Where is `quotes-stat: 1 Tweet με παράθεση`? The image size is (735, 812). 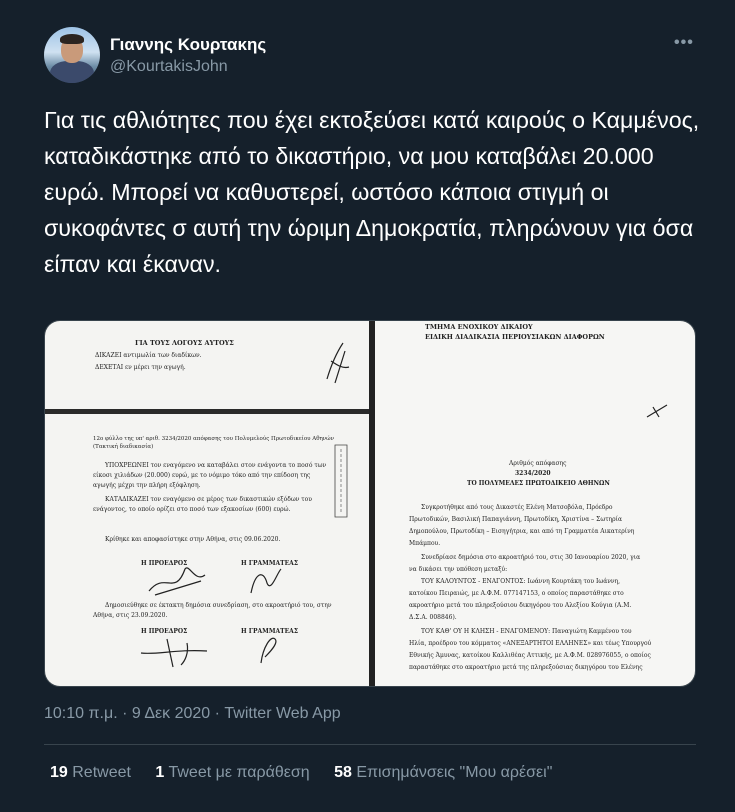
quotes-stat: 1 Tweet με παράθεση is located at coordinates (232, 772).